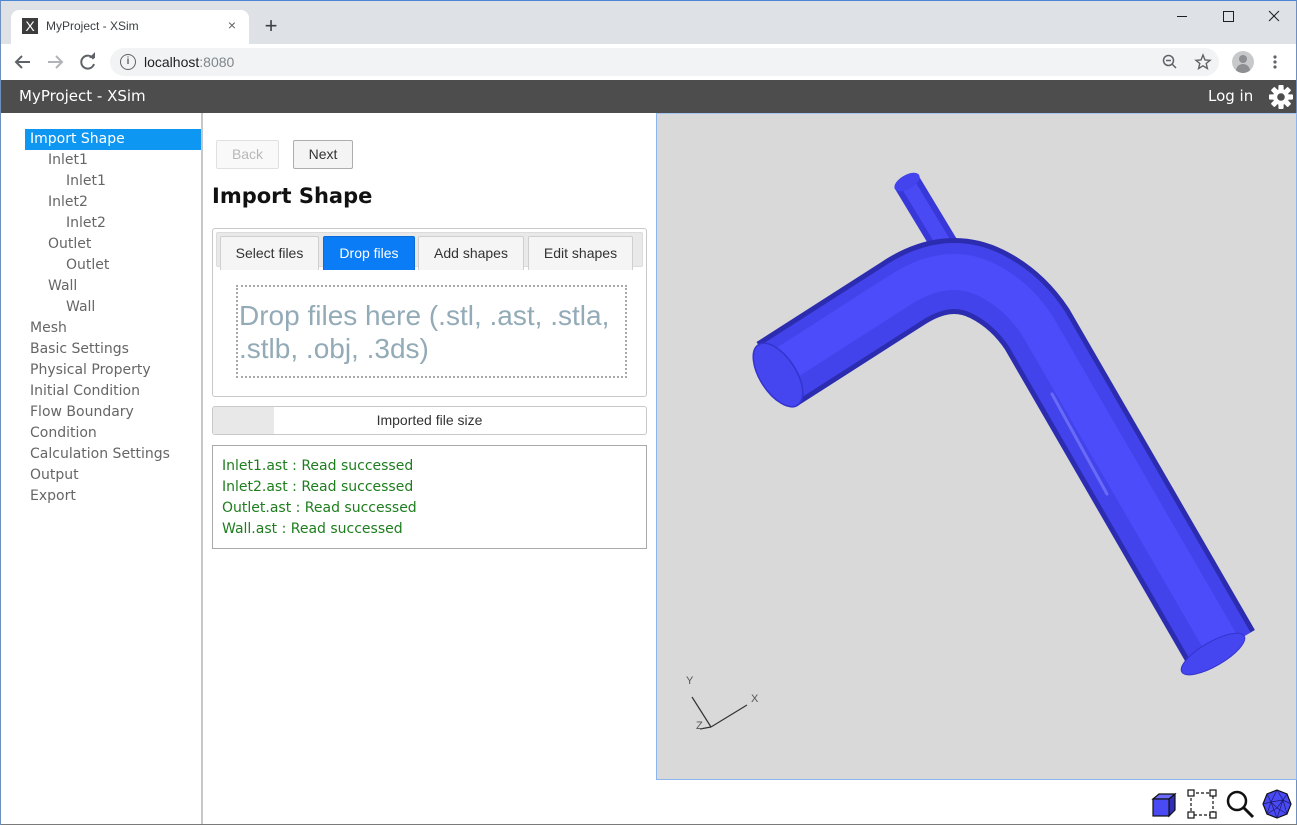  Describe the element at coordinates (113, 433) in the screenshot. I see `sidebar-item-condition: Condition` at that location.